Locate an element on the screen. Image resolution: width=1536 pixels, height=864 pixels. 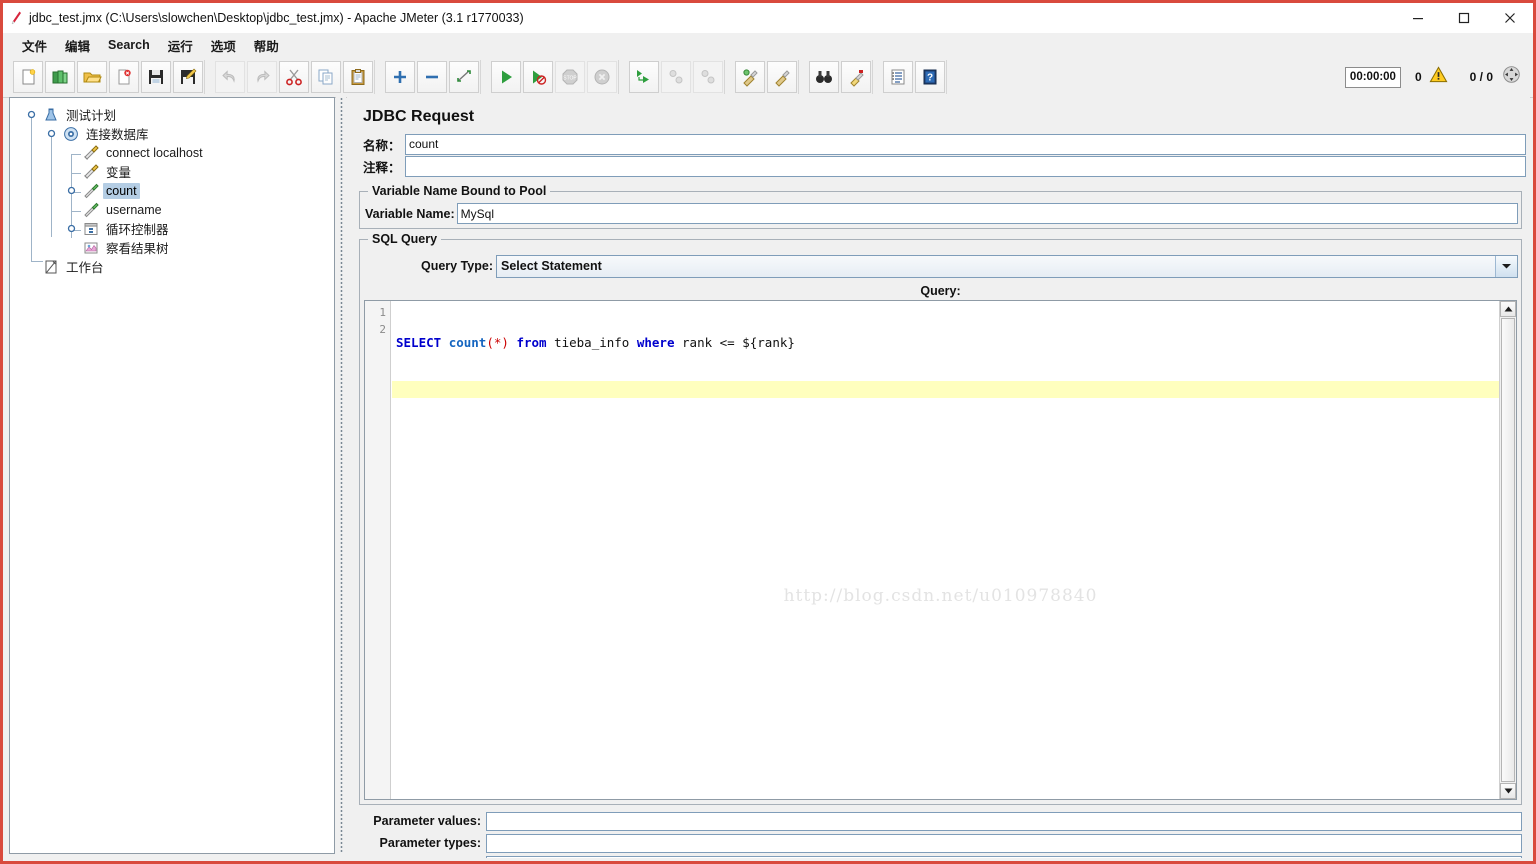
cut-button is located at coordinates (294, 77).